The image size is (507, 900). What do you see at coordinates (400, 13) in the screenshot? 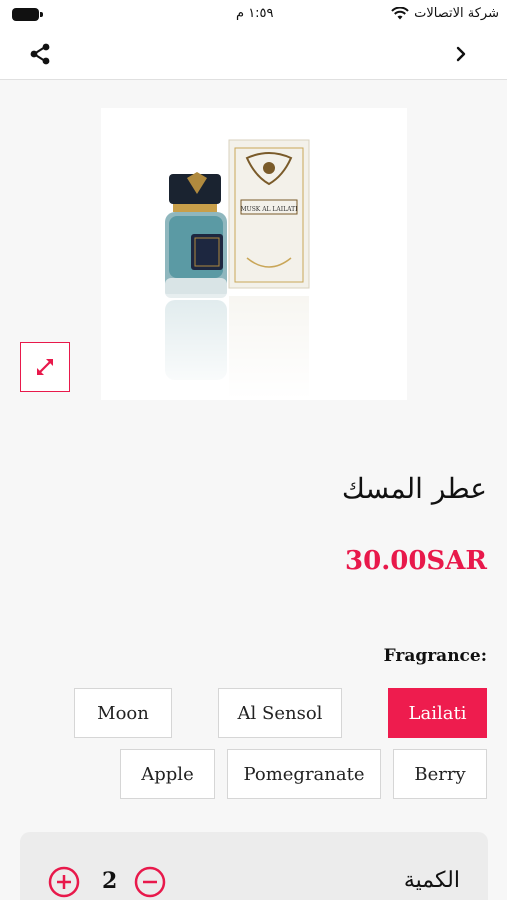
I see `wifi-icon` at bounding box center [400, 13].